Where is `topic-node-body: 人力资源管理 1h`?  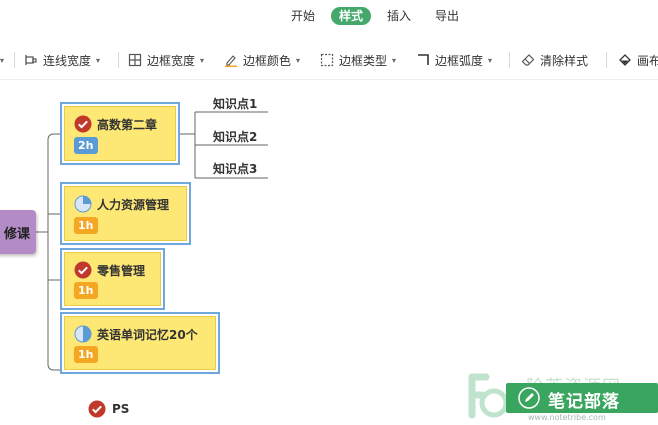 topic-node-body: 人力资源管理 1h is located at coordinates (125, 213).